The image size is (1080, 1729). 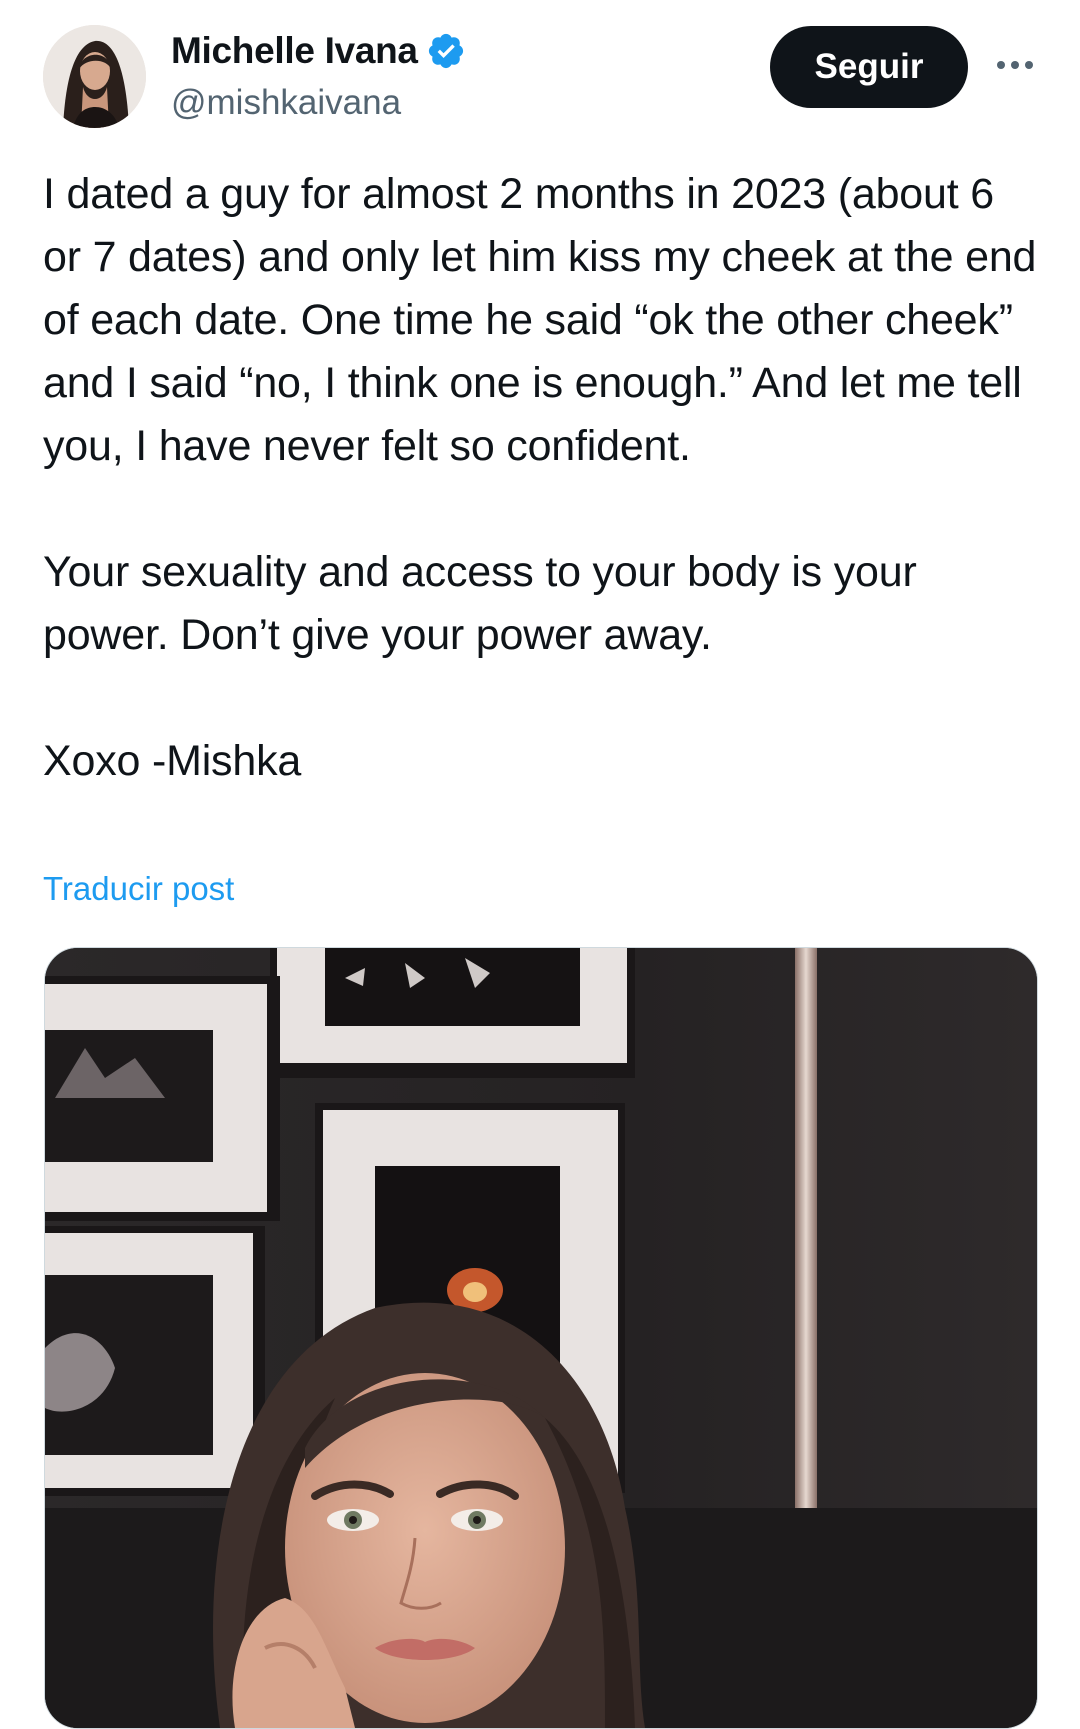 What do you see at coordinates (138, 889) in the screenshot?
I see `translate-post-link: Traducir post` at bounding box center [138, 889].